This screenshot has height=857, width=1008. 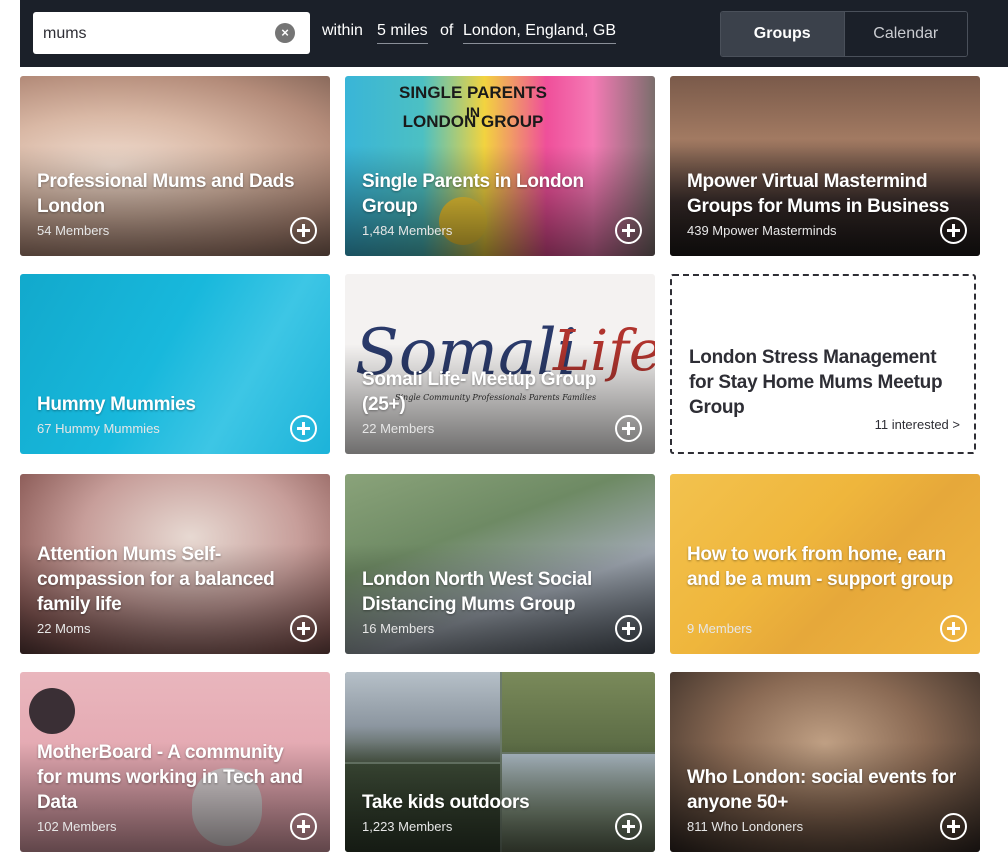 I want to click on group-title: Who London: social events for anyone 50+, so click(x=821, y=790).